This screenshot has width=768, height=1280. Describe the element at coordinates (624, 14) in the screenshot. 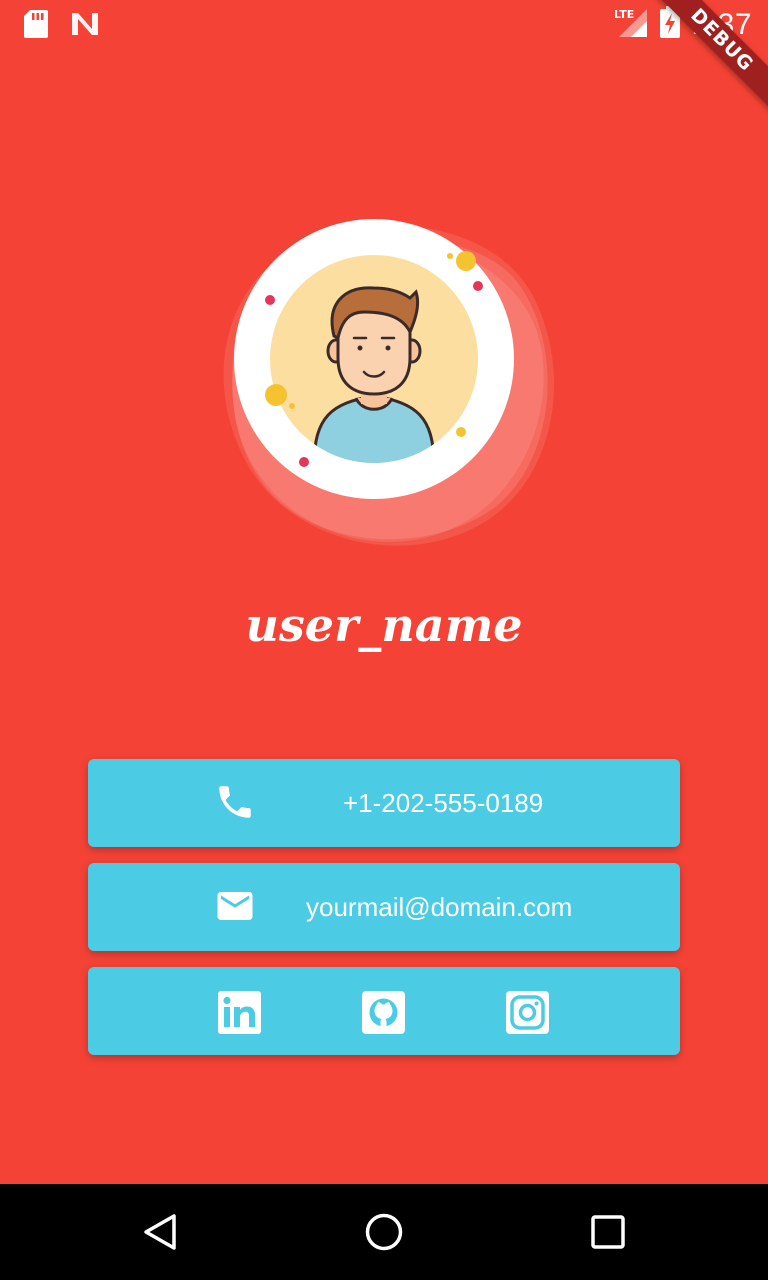

I see `svg-text: LTE` at that location.